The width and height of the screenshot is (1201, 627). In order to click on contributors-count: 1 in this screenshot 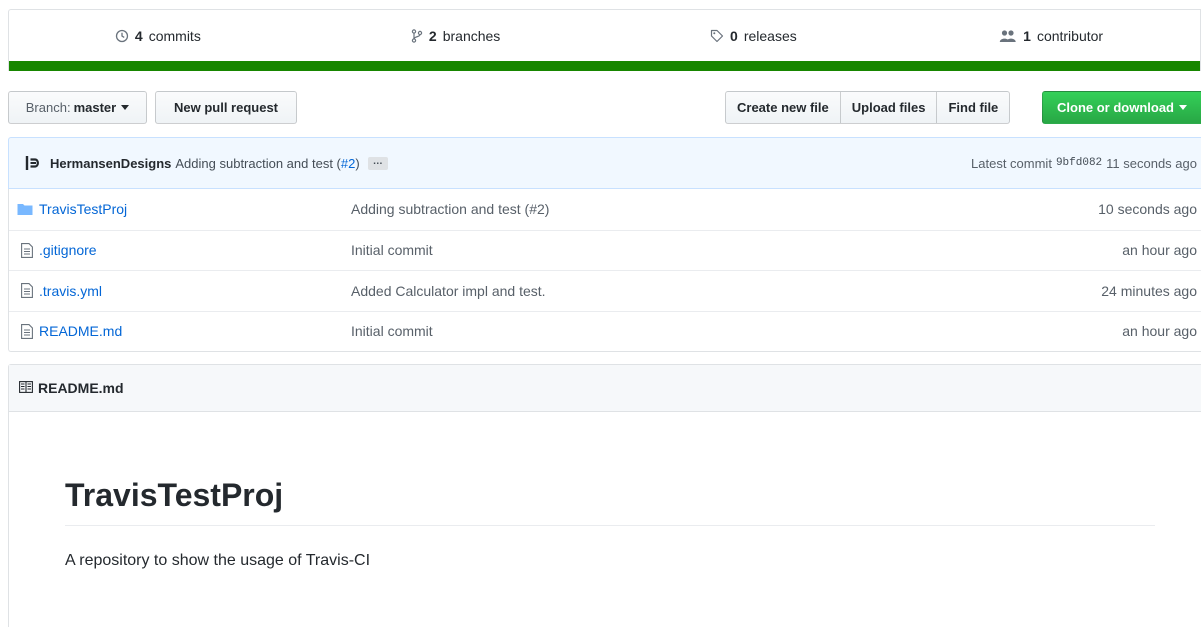, I will do `click(1027, 36)`.